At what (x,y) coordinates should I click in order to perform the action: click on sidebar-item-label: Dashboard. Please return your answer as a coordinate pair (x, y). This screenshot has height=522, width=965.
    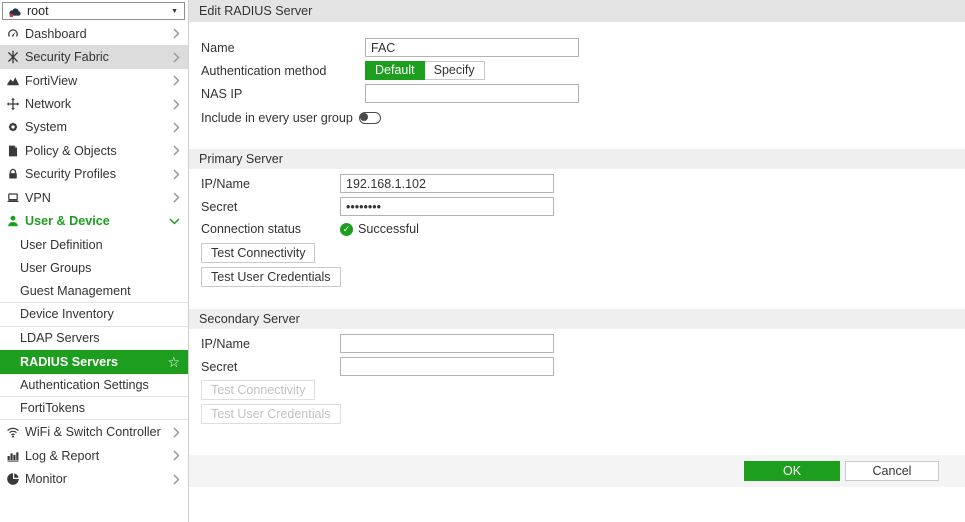
    Looking at the image, I should click on (56, 33).